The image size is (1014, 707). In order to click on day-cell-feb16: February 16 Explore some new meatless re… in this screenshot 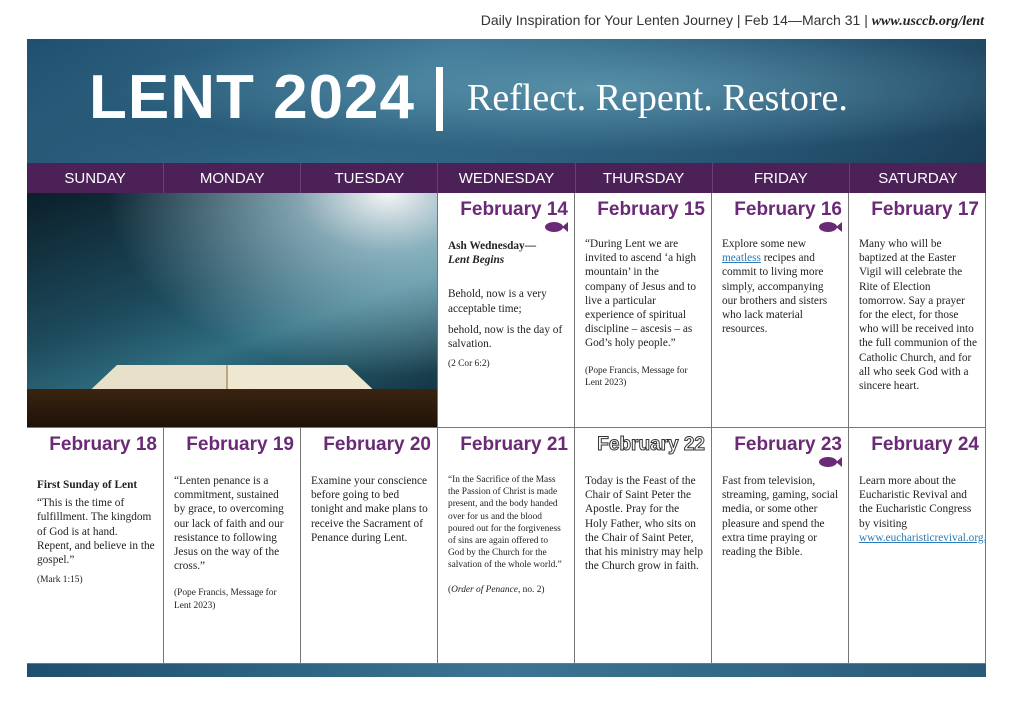, I will do `click(780, 310)`.